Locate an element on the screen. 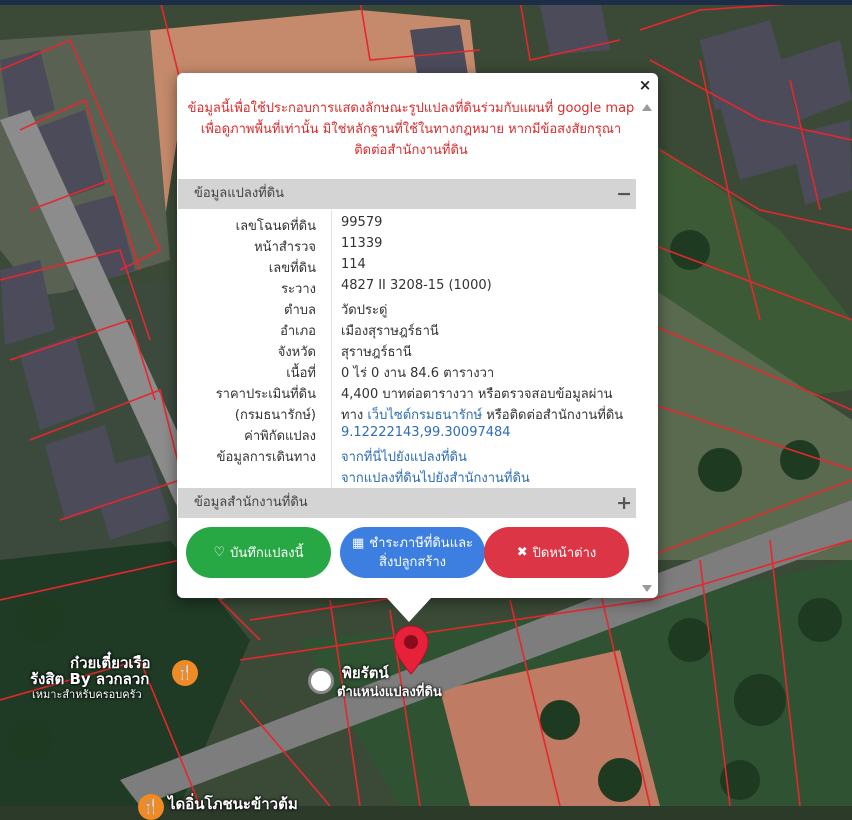  scroll-up-arrow-icon is located at coordinates (647, 107).